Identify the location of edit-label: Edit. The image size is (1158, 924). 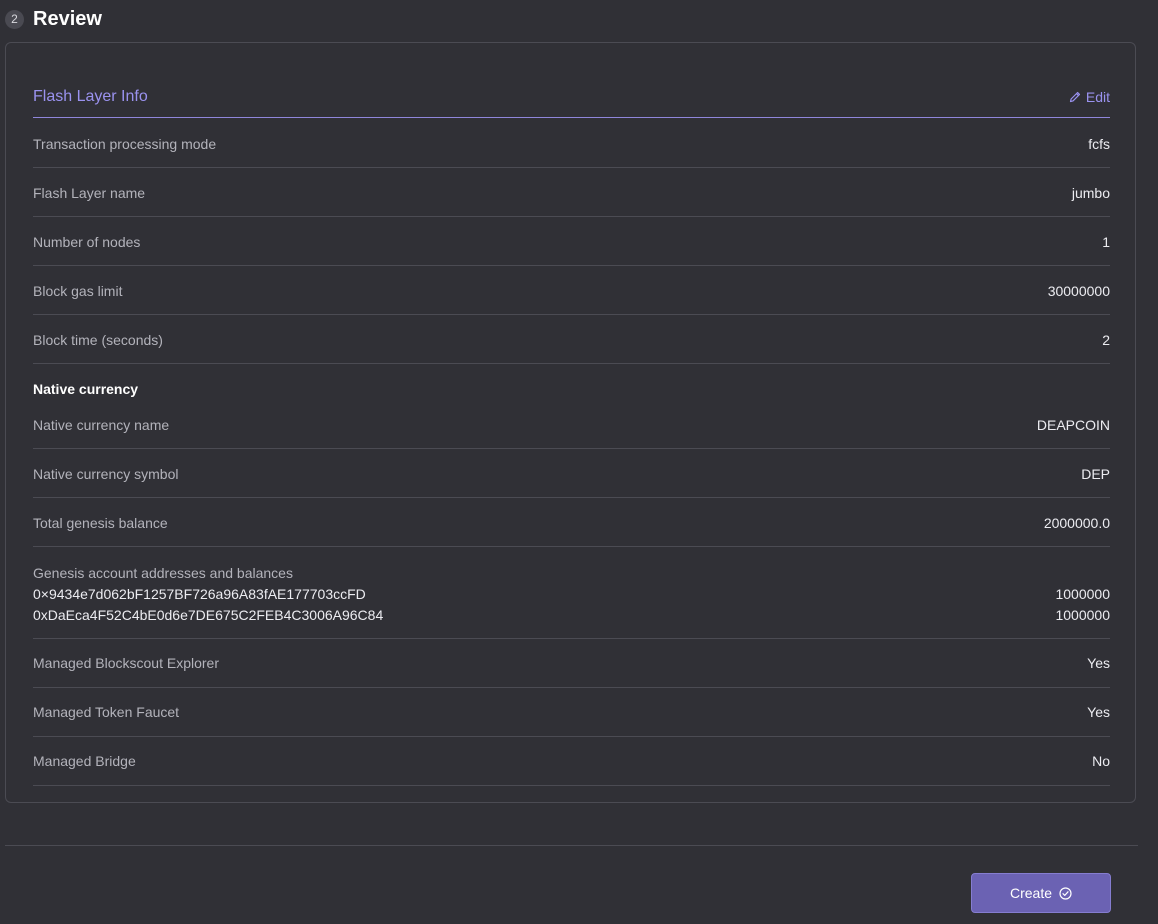
(1097, 97).